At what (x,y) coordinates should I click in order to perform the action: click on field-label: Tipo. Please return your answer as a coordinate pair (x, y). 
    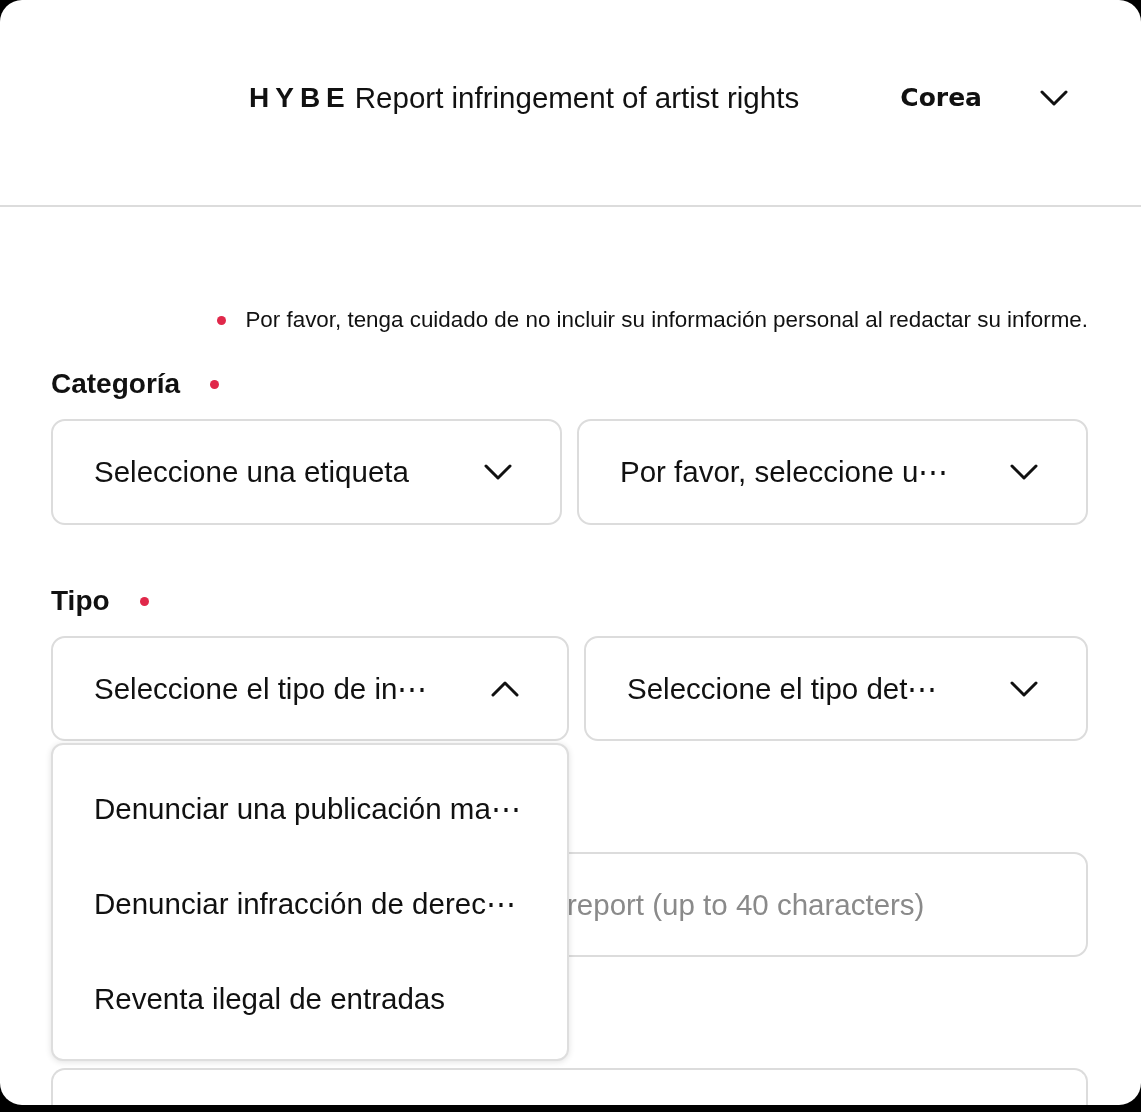
    Looking at the image, I should click on (80, 601).